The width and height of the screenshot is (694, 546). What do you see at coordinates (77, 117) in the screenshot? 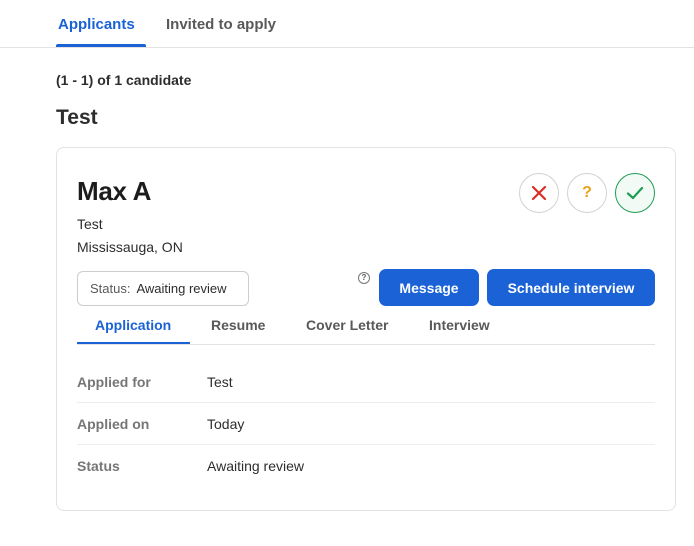
I see `job-title-heading: Test` at bounding box center [77, 117].